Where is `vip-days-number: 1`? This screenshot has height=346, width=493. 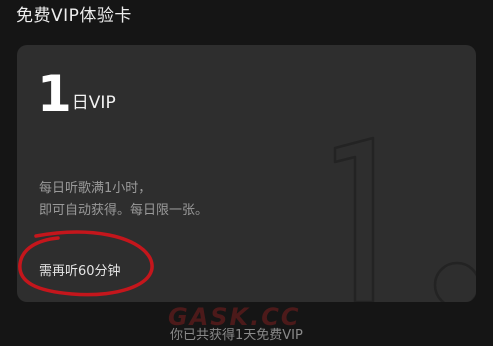 vip-days-number: 1 is located at coordinates (54, 94).